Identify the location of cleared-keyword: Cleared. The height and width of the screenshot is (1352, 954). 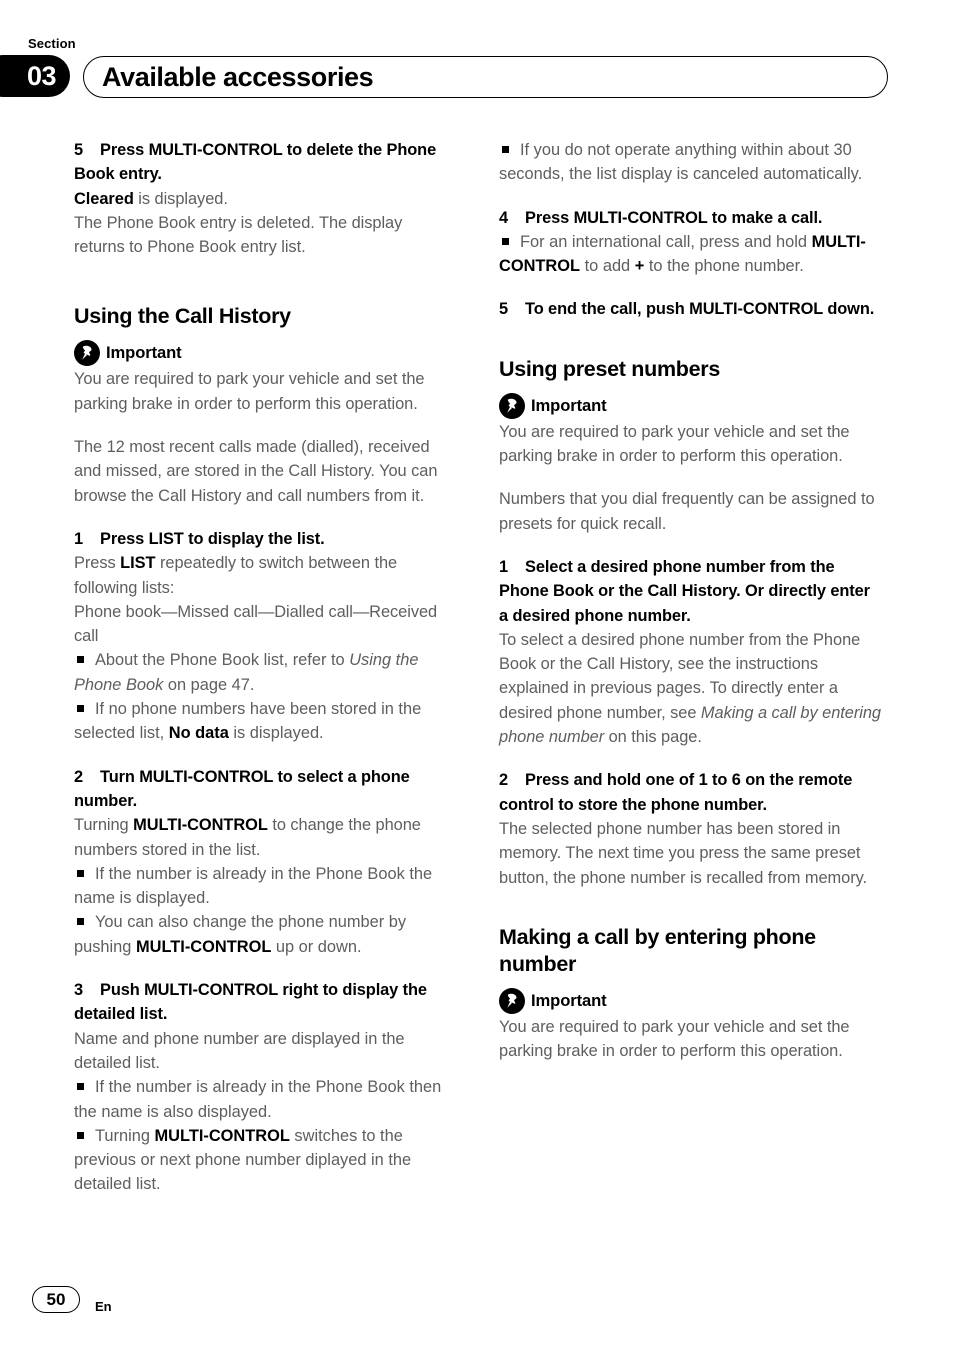
(104, 198).